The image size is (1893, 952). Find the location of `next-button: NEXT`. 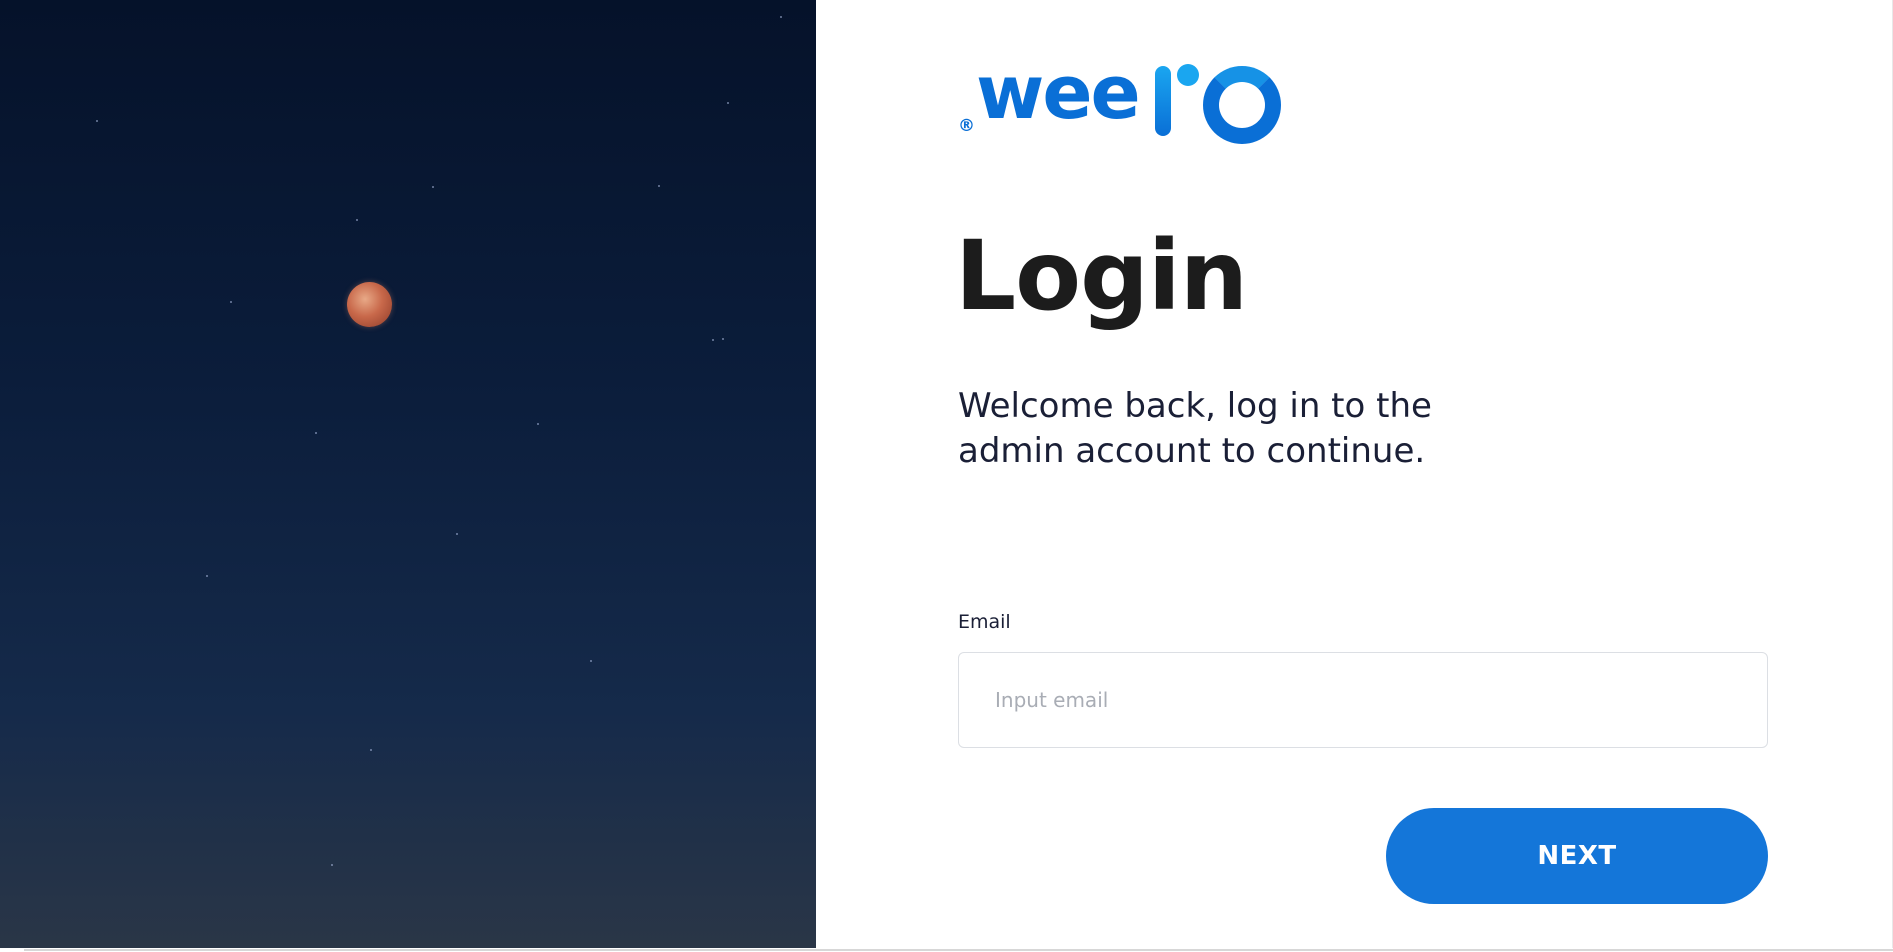

next-button: NEXT is located at coordinates (1577, 856).